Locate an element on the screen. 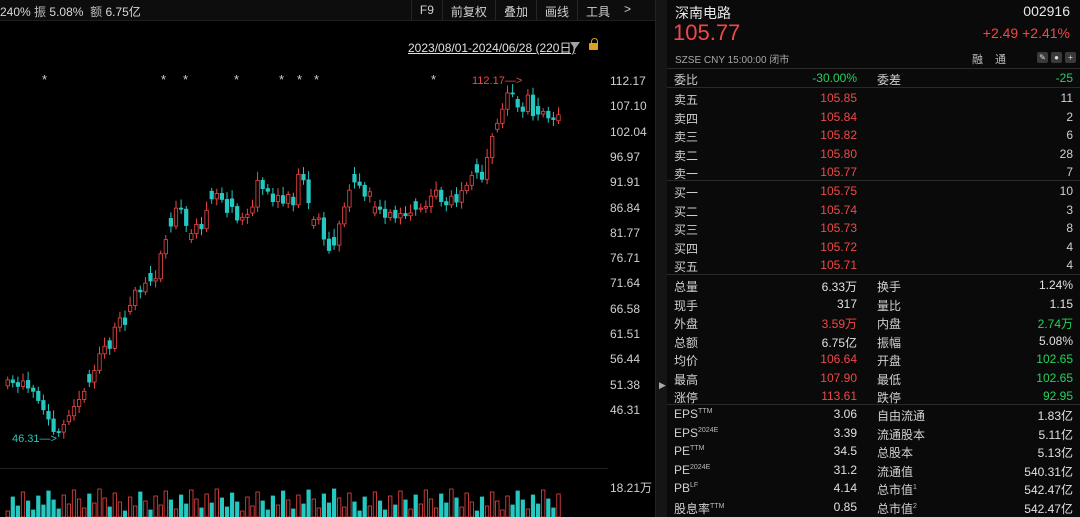  pencil-icon: ✎ is located at coordinates (1042, 57).